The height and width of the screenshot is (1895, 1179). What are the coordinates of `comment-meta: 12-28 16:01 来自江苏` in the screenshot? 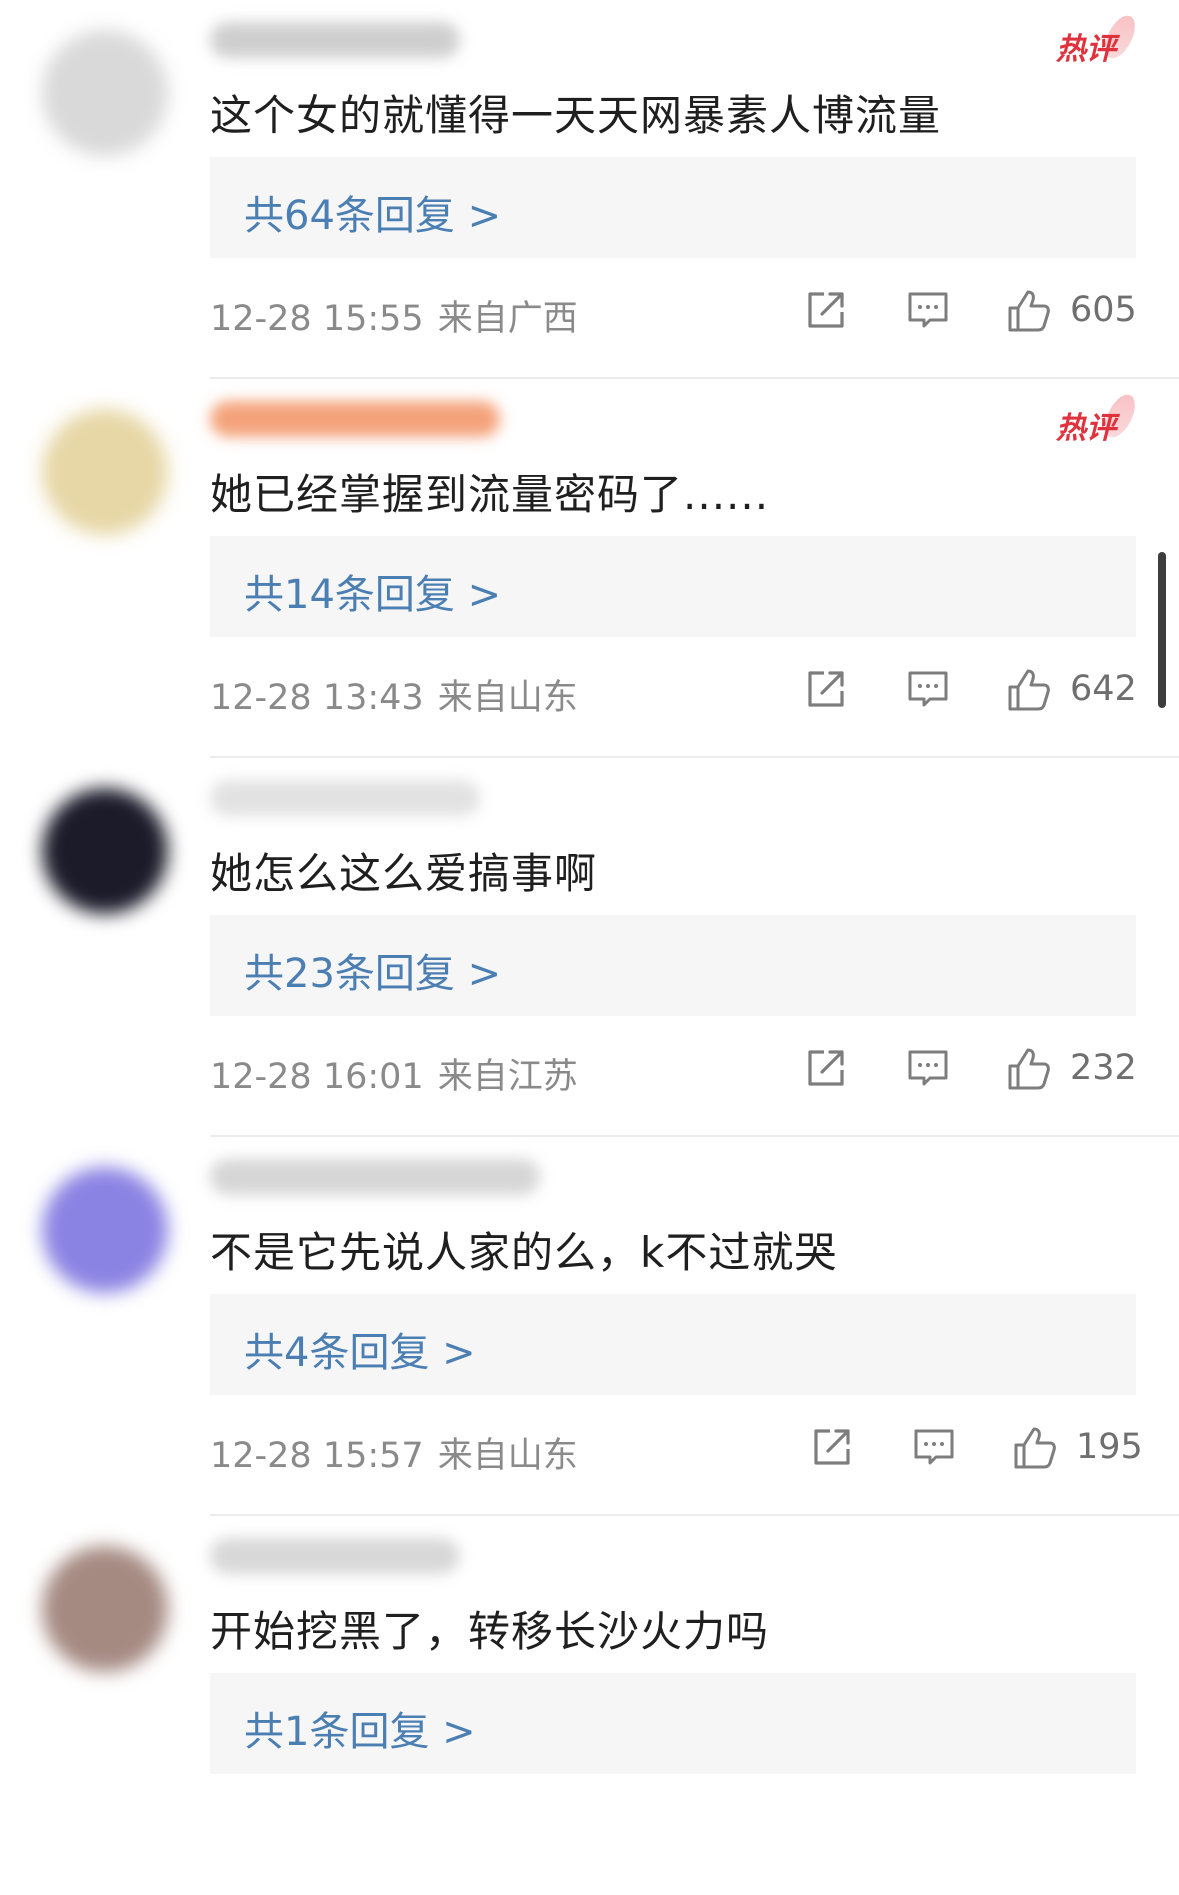 It's located at (401, 1073).